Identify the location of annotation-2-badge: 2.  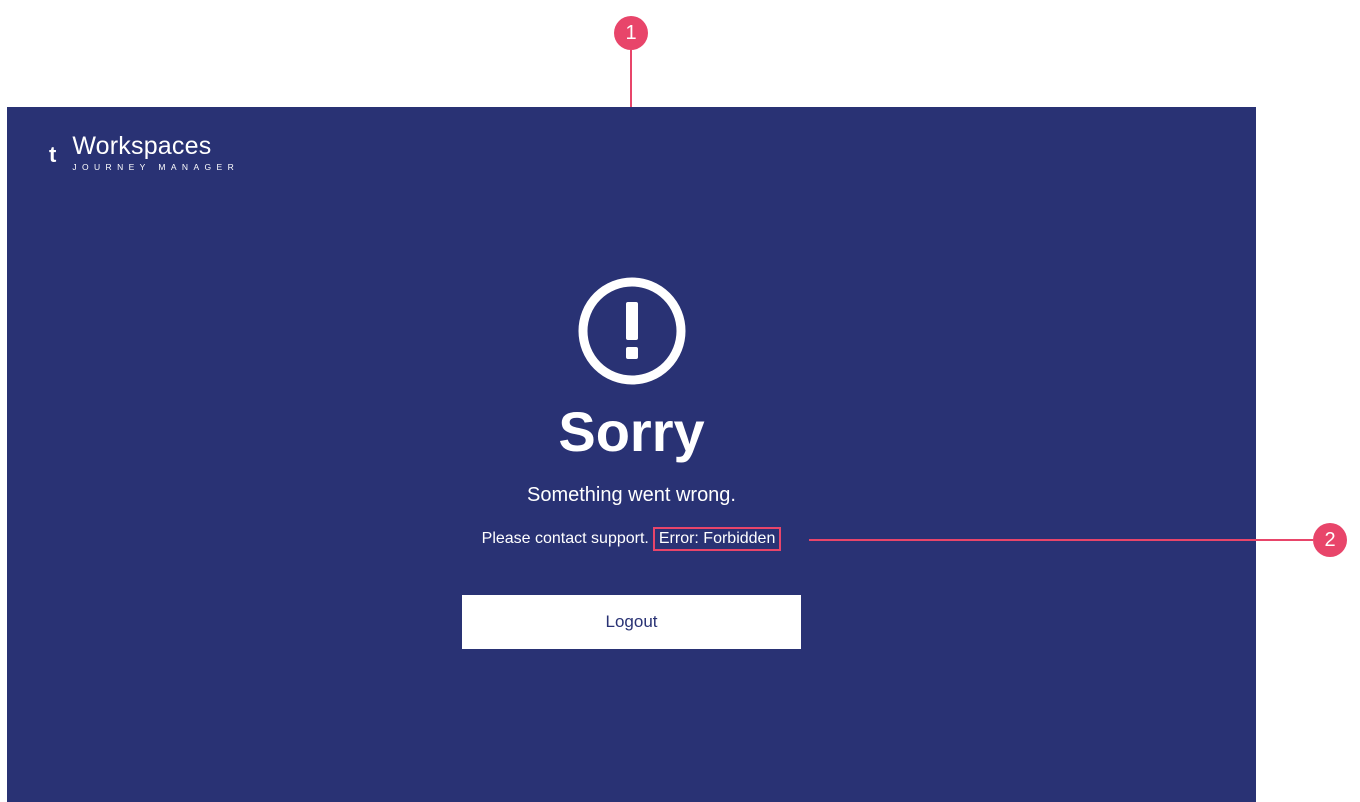
(1330, 540).